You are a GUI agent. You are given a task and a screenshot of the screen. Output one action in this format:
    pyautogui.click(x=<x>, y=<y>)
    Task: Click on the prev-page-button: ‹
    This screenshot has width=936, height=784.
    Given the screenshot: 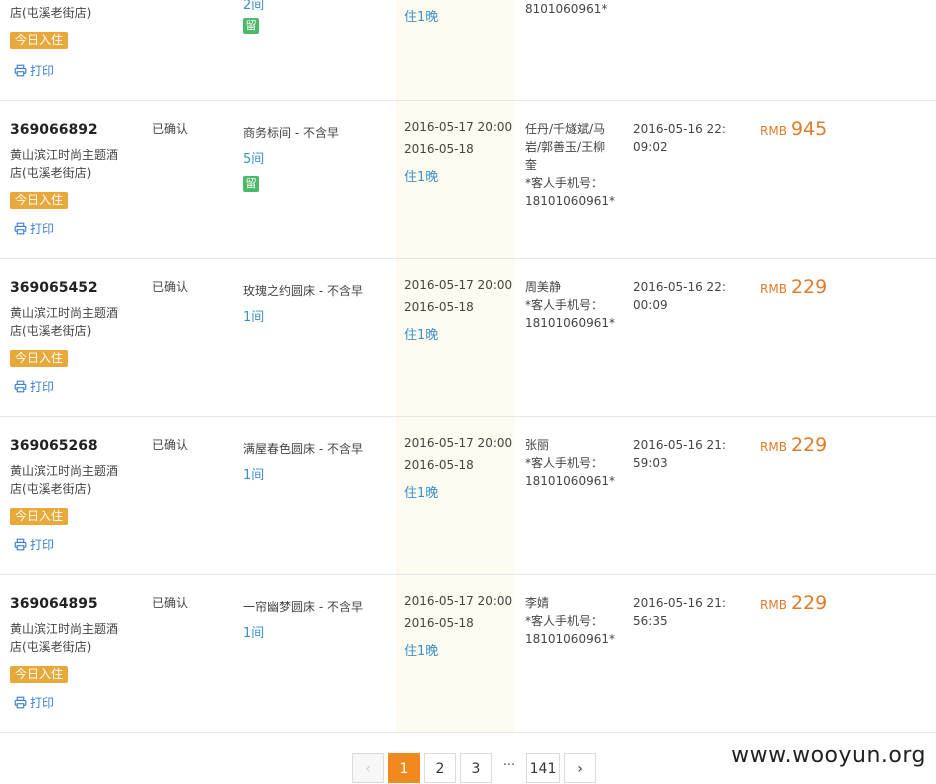 What is the action you would take?
    pyautogui.click(x=368, y=768)
    